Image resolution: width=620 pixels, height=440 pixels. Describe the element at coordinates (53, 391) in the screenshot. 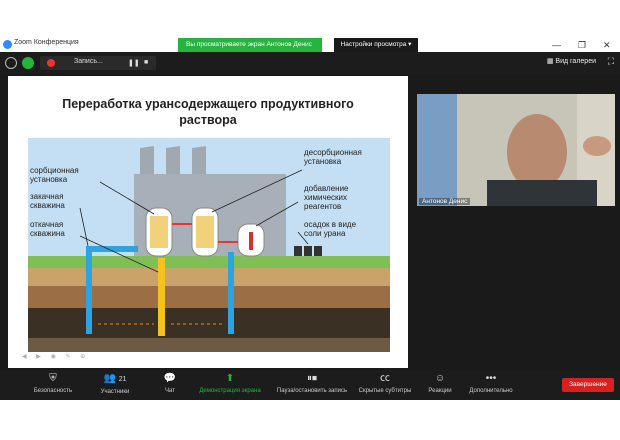

I see `security-label: Безопасность` at that location.